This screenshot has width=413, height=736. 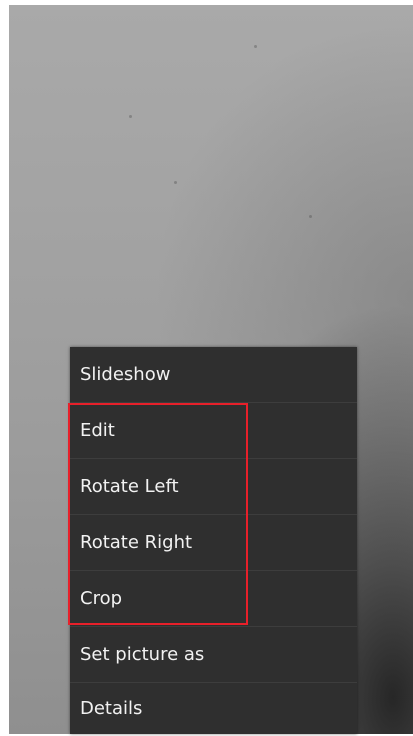 I want to click on menu-item-rotate-right: Rotate Right, so click(x=213, y=542).